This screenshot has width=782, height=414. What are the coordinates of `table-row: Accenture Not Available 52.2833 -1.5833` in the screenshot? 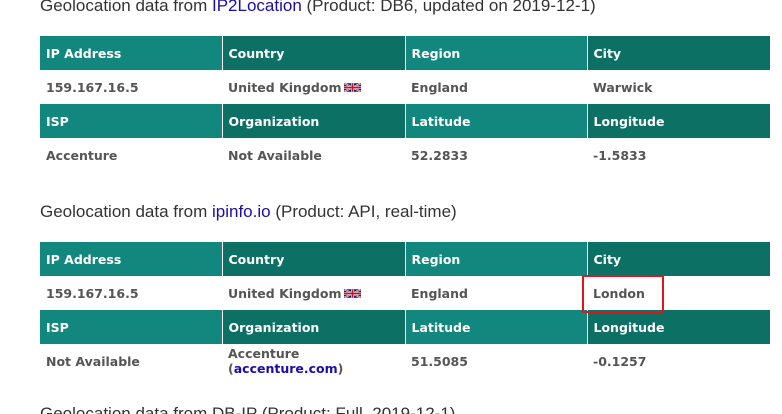 It's located at (405, 155).